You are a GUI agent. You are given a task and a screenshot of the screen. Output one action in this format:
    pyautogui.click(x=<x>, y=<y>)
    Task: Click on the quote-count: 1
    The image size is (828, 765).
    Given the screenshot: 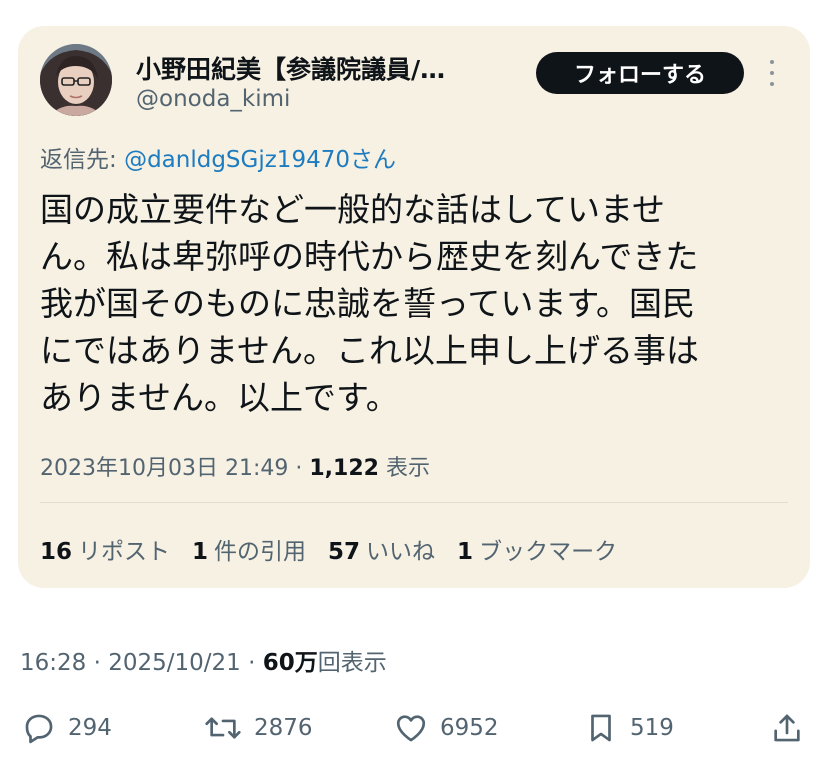 What is the action you would take?
    pyautogui.click(x=200, y=552)
    